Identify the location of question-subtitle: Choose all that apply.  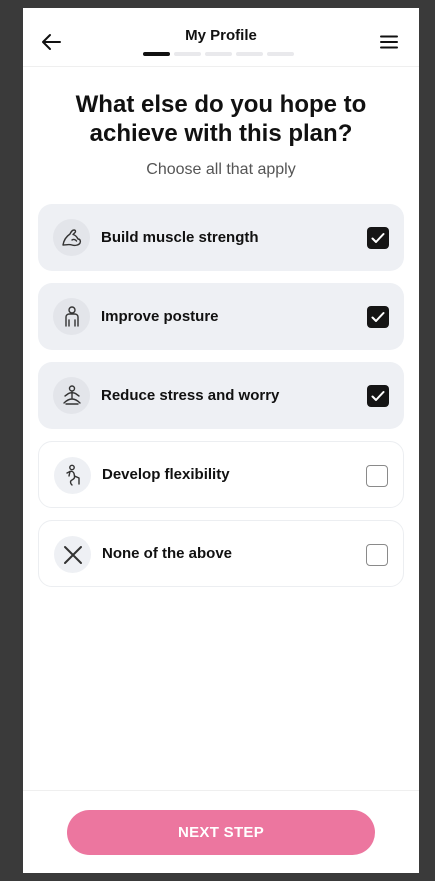
(221, 169).